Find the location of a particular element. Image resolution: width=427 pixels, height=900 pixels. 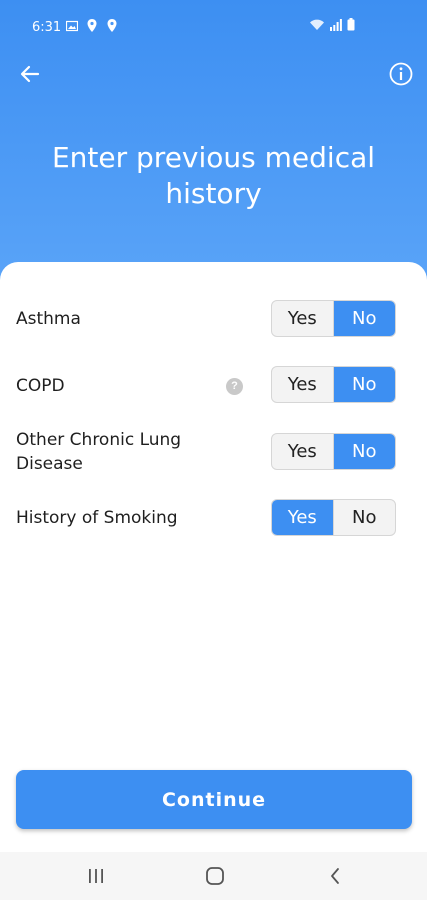

nav-back-icon is located at coordinates (335, 876).